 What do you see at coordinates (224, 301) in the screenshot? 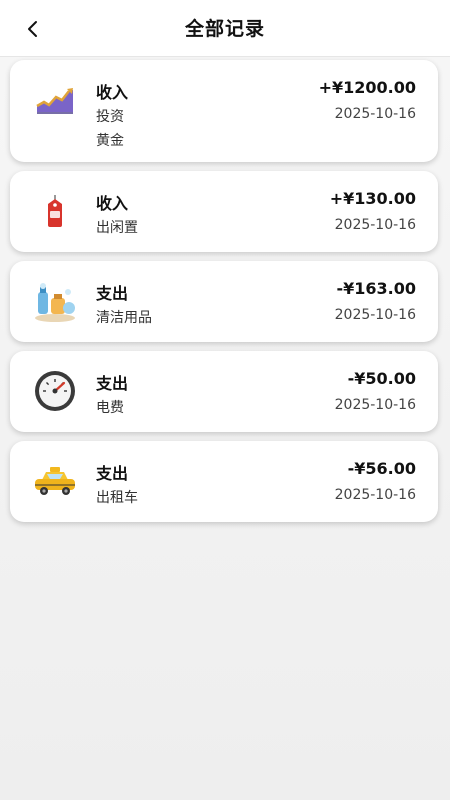
I see `record-card-cleaning: 支出 清洁用品 -¥163.00 2025-10-16` at bounding box center [224, 301].